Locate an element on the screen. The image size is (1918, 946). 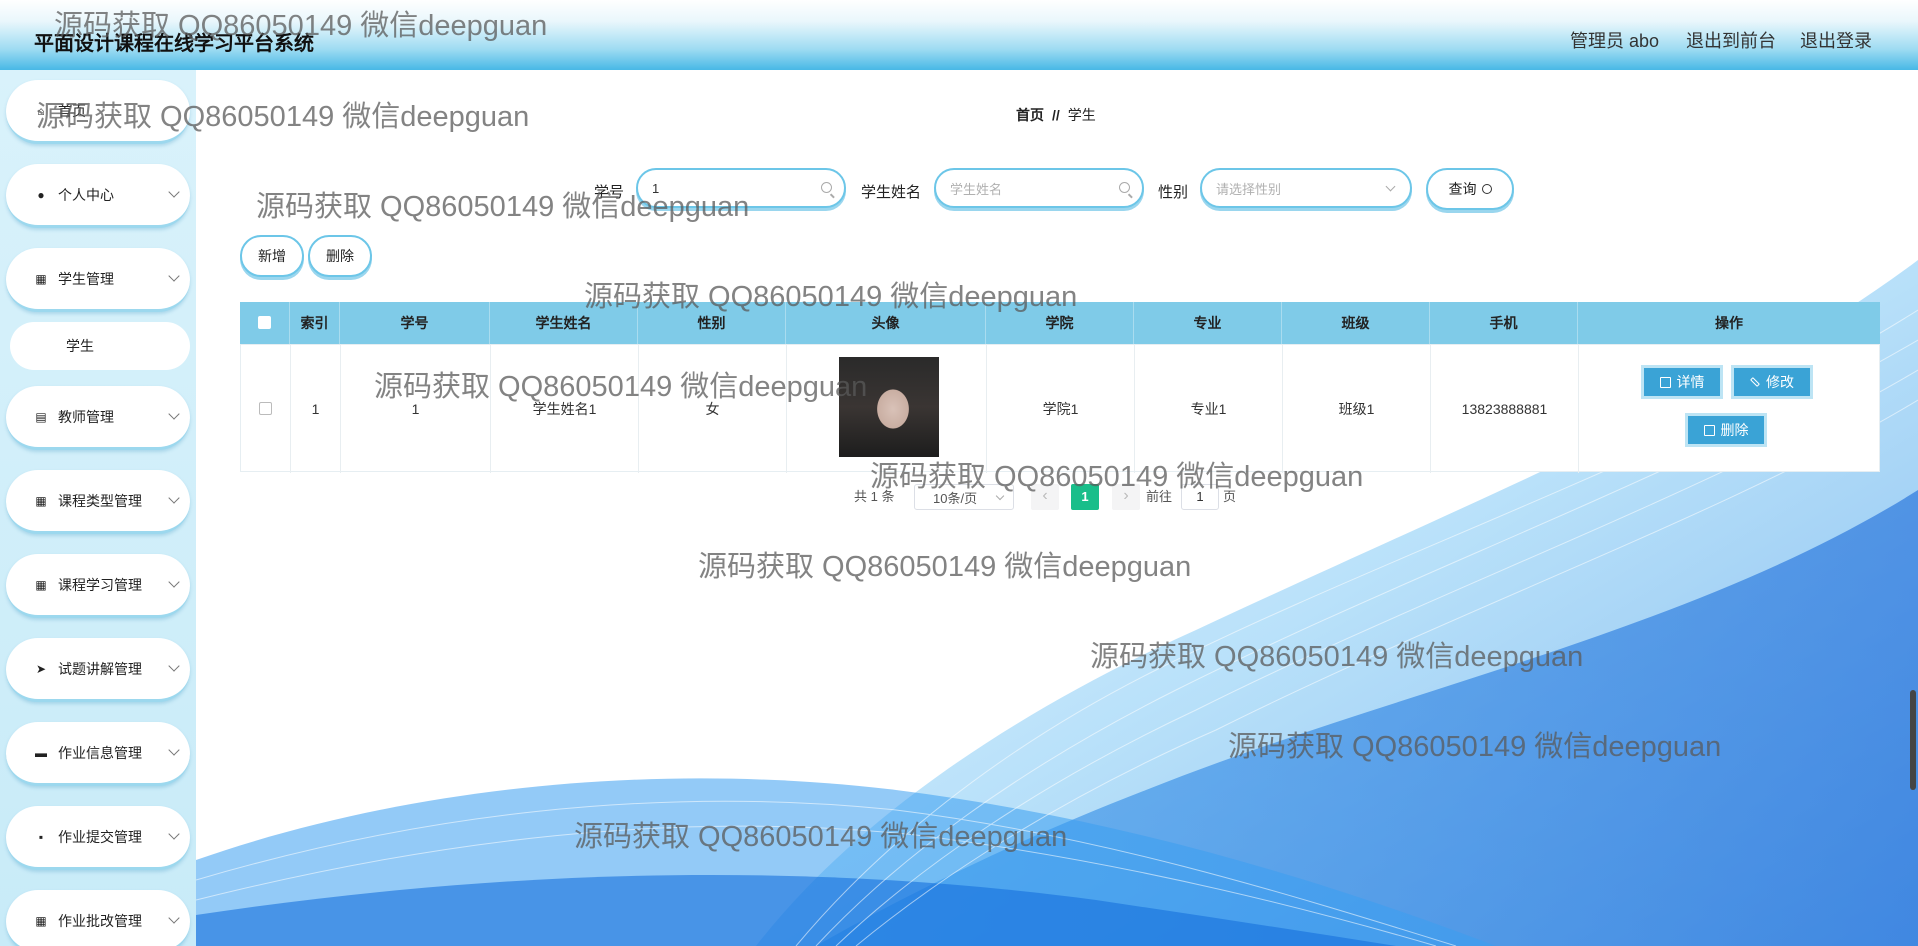
admin-user-label: 管理员 abo is located at coordinates (1615, 41).